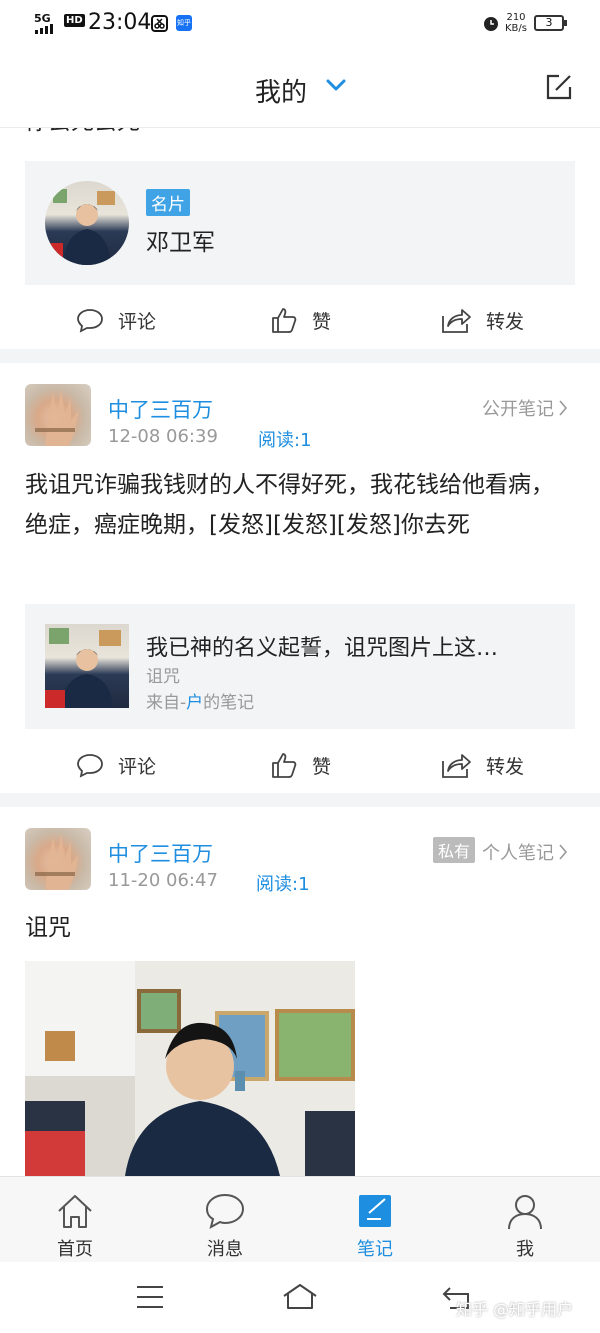 This screenshot has width=600, height=1333. I want to click on bottom-tab-bar: 首页 消息 笔记 我, so click(300, 1219).